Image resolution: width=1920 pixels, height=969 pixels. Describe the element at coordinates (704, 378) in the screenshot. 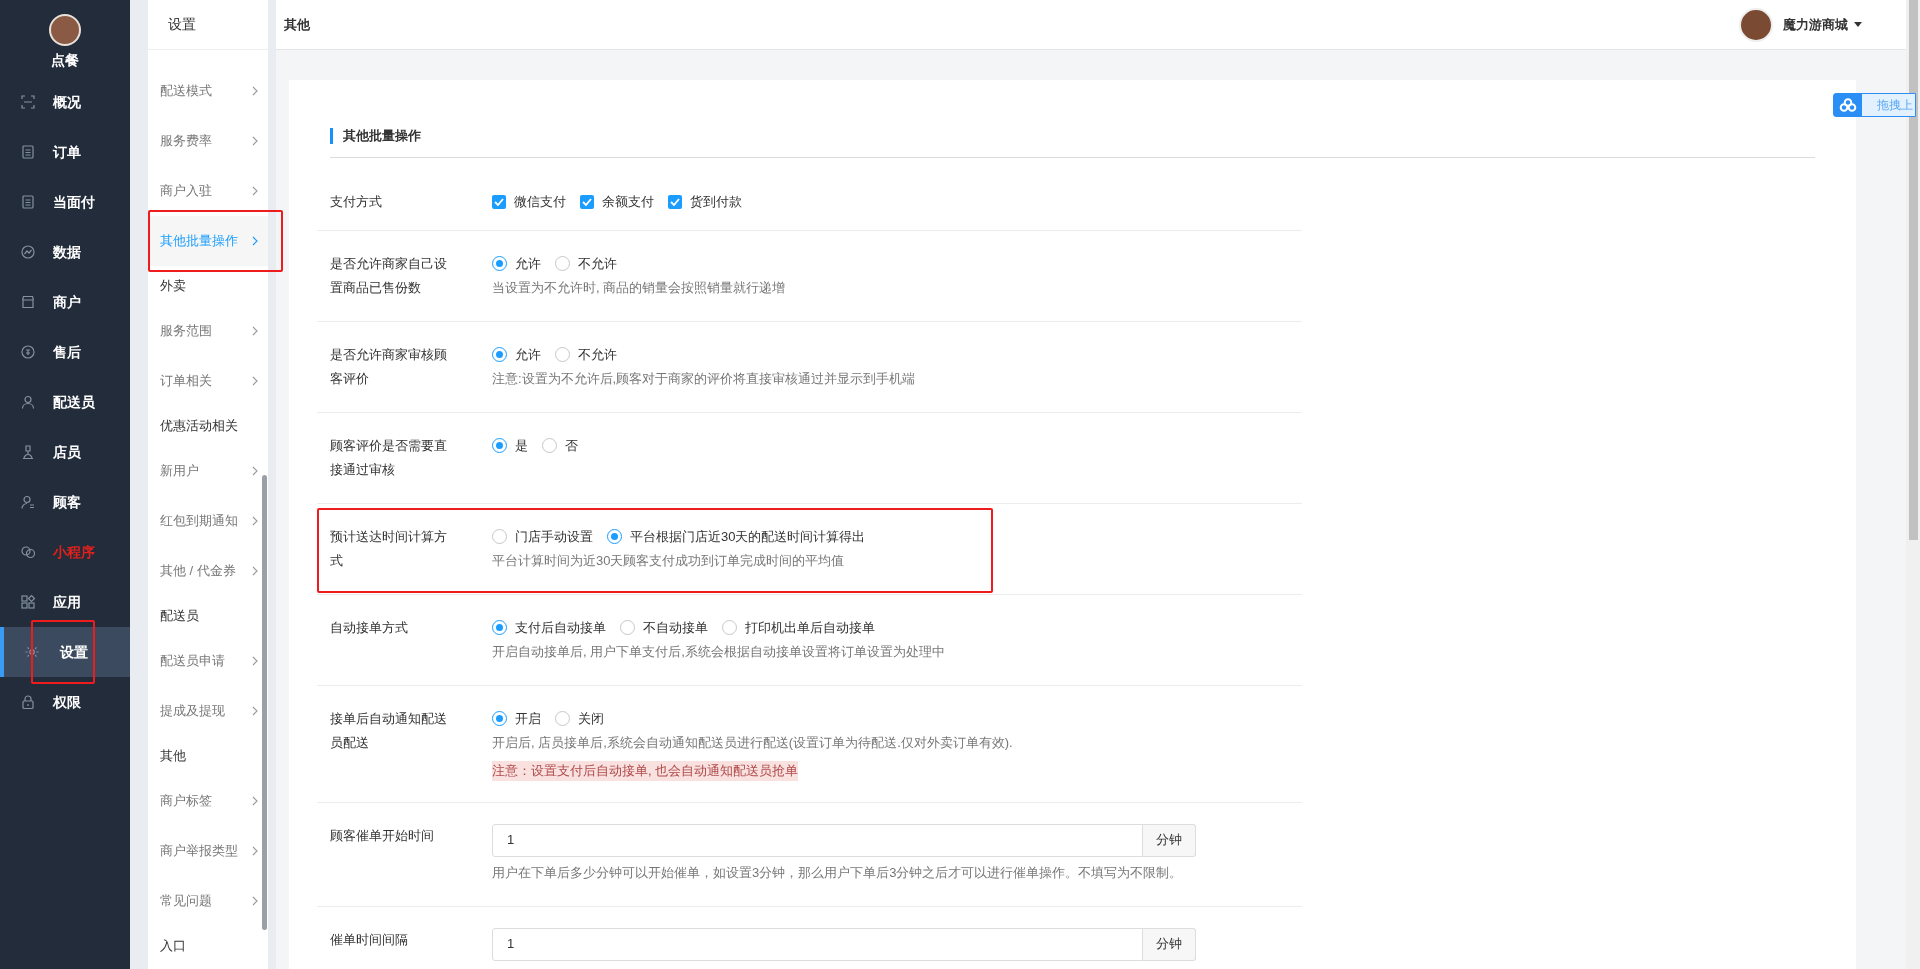

I see `help-text: 注意:设置为不允许后,顾客对于商家的评价将直接审核通过并显示到手机端` at that location.